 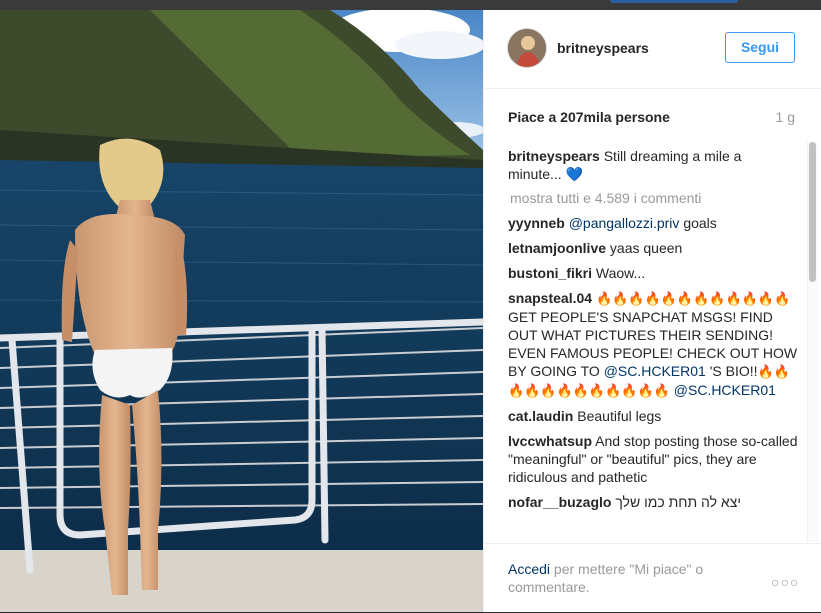 I want to click on post-username: britneyspears, so click(x=603, y=48).